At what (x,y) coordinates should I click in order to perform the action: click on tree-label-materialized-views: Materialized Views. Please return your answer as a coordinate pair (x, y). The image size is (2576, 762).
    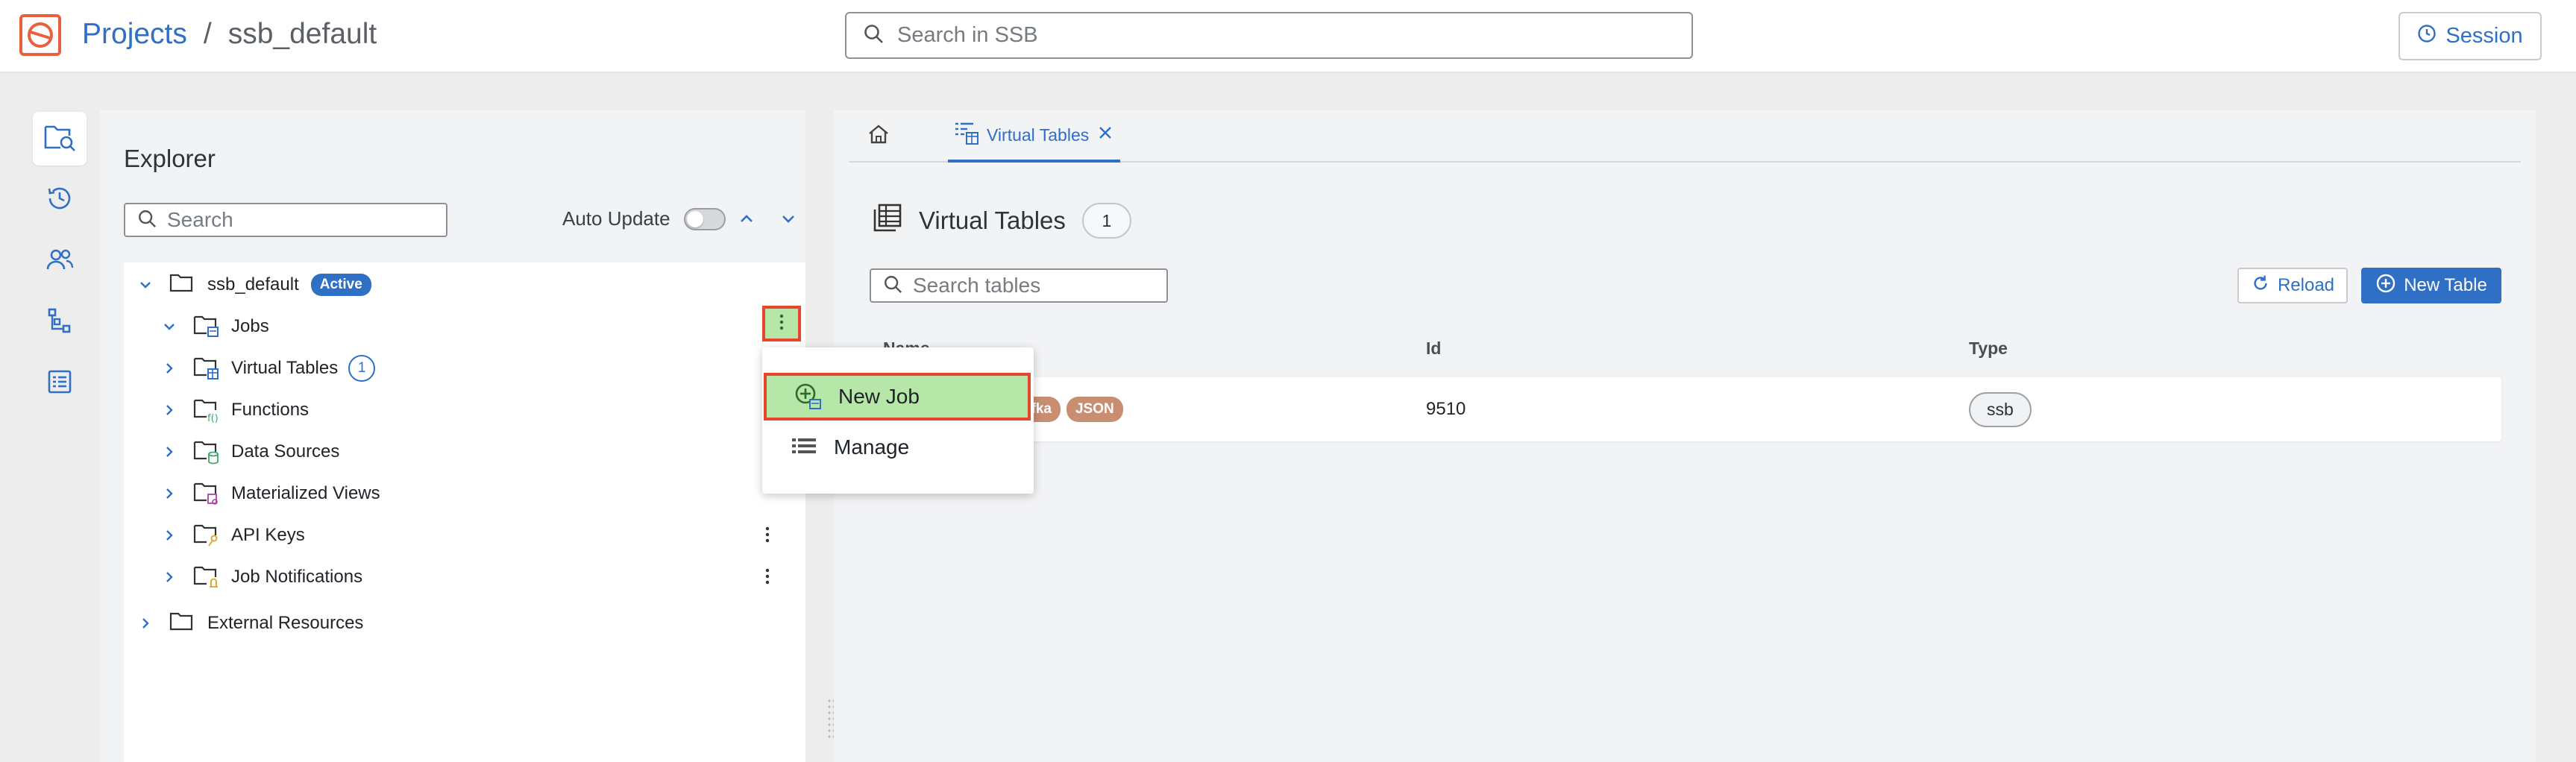
    Looking at the image, I should click on (306, 493).